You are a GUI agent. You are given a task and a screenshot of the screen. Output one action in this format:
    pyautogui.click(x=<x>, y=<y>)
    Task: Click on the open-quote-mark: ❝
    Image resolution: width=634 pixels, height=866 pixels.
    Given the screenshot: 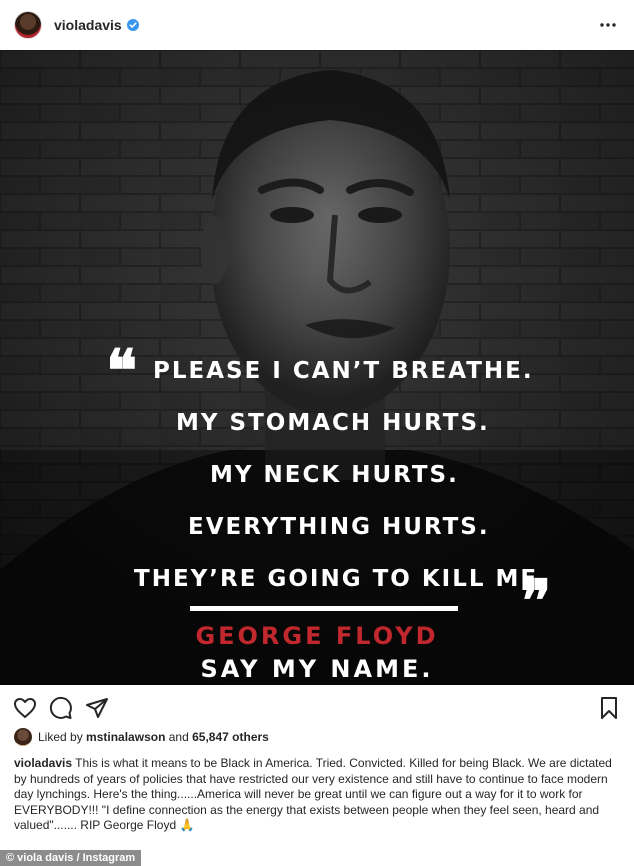 What is the action you would take?
    pyautogui.click(x=122, y=371)
    